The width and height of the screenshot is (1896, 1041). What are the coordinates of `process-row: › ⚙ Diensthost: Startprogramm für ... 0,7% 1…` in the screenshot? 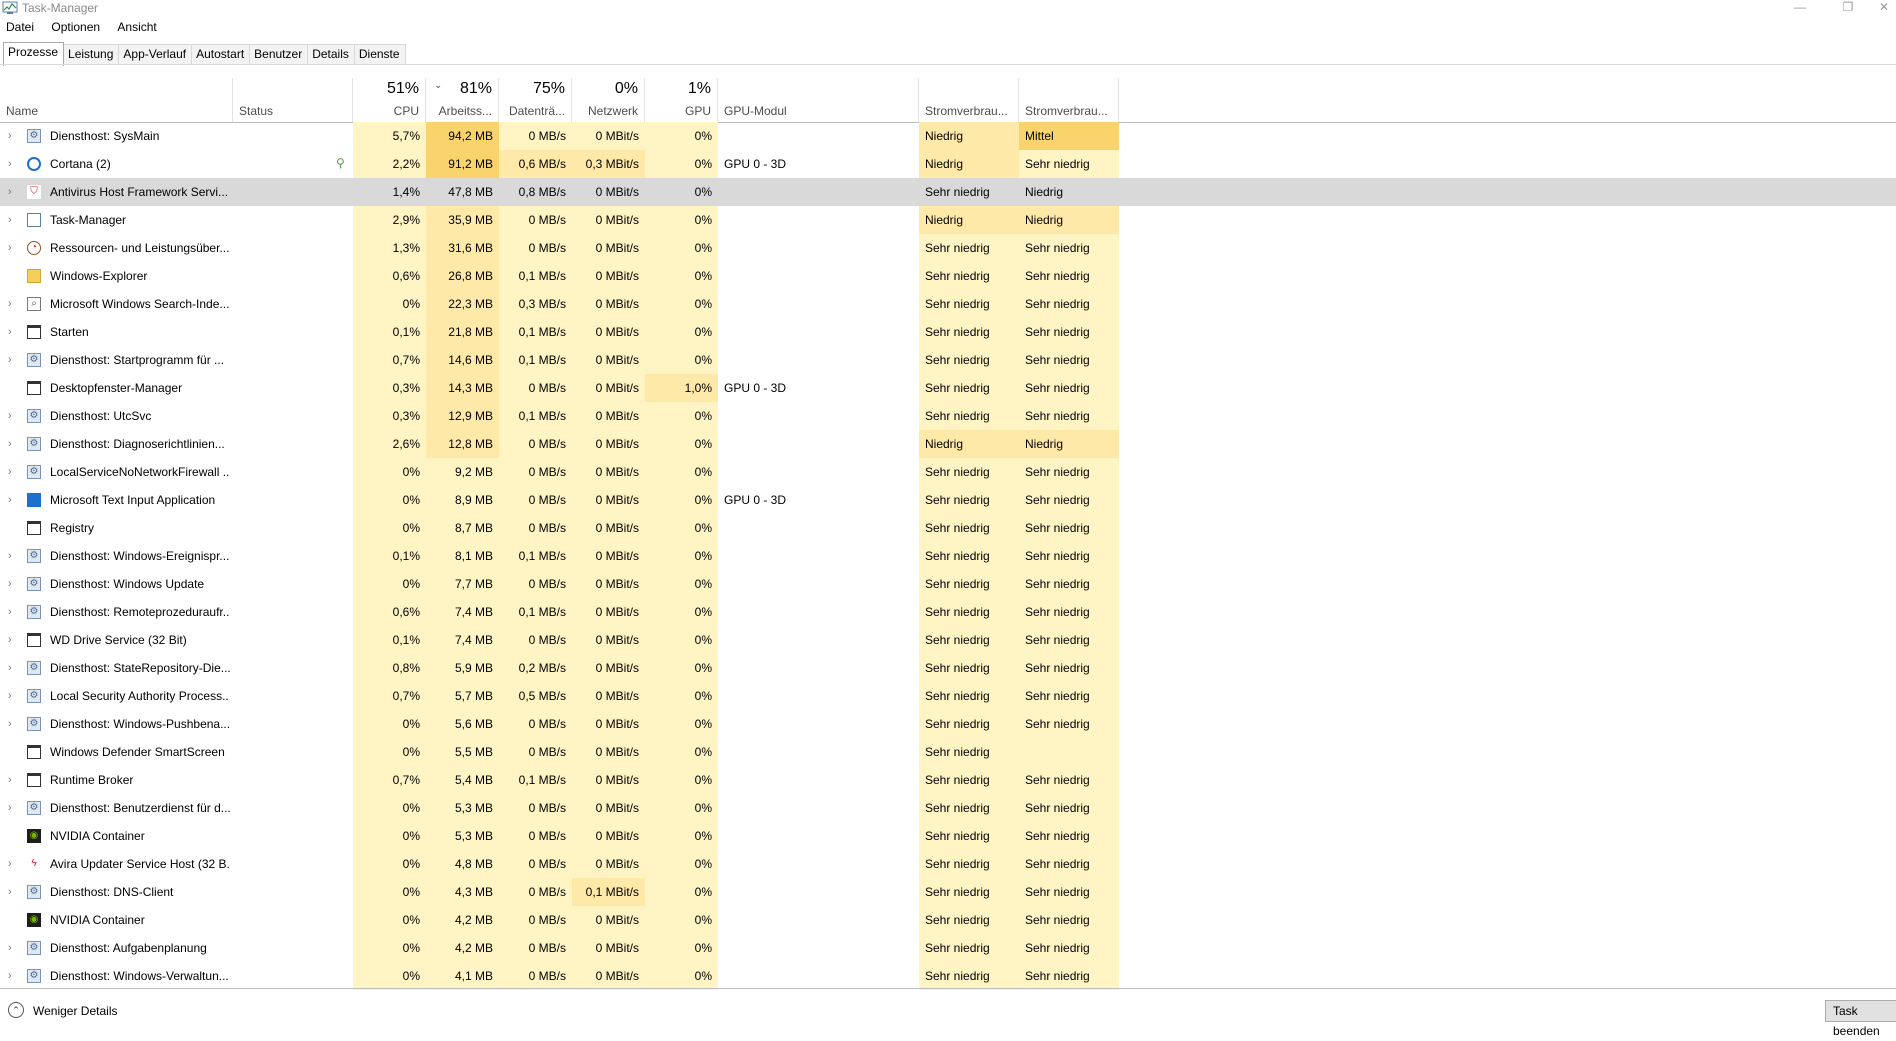 It's located at (948, 360).